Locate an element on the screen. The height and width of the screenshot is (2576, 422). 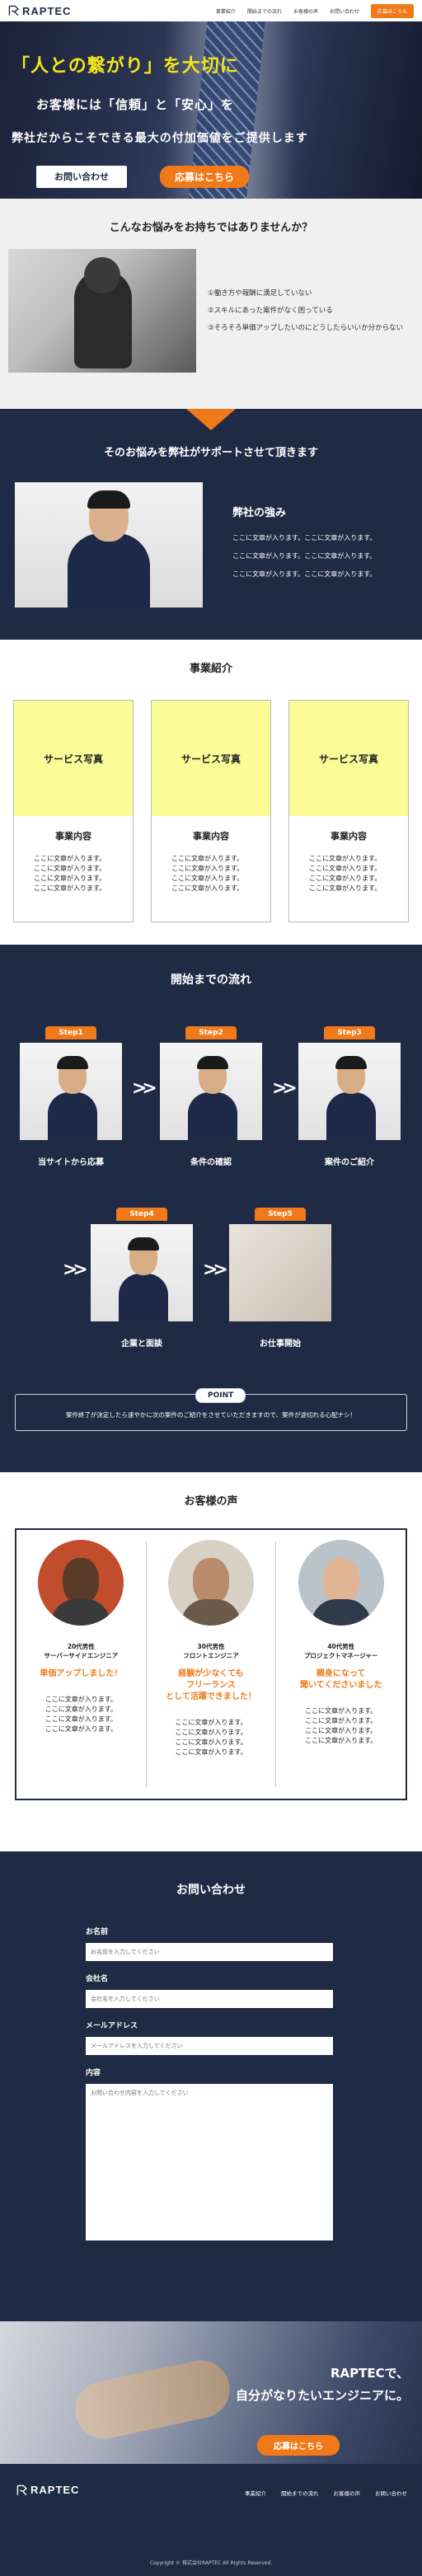
step-badge: Step5 is located at coordinates (280, 1214).